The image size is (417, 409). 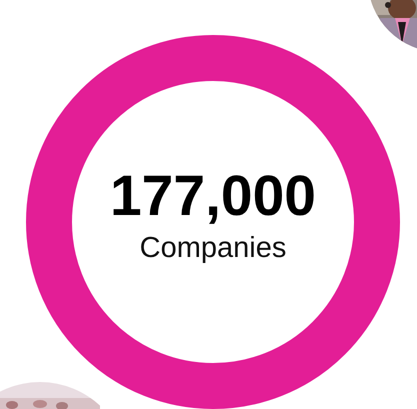 What do you see at coordinates (213, 196) in the screenshot?
I see `stat-value: 177,000` at bounding box center [213, 196].